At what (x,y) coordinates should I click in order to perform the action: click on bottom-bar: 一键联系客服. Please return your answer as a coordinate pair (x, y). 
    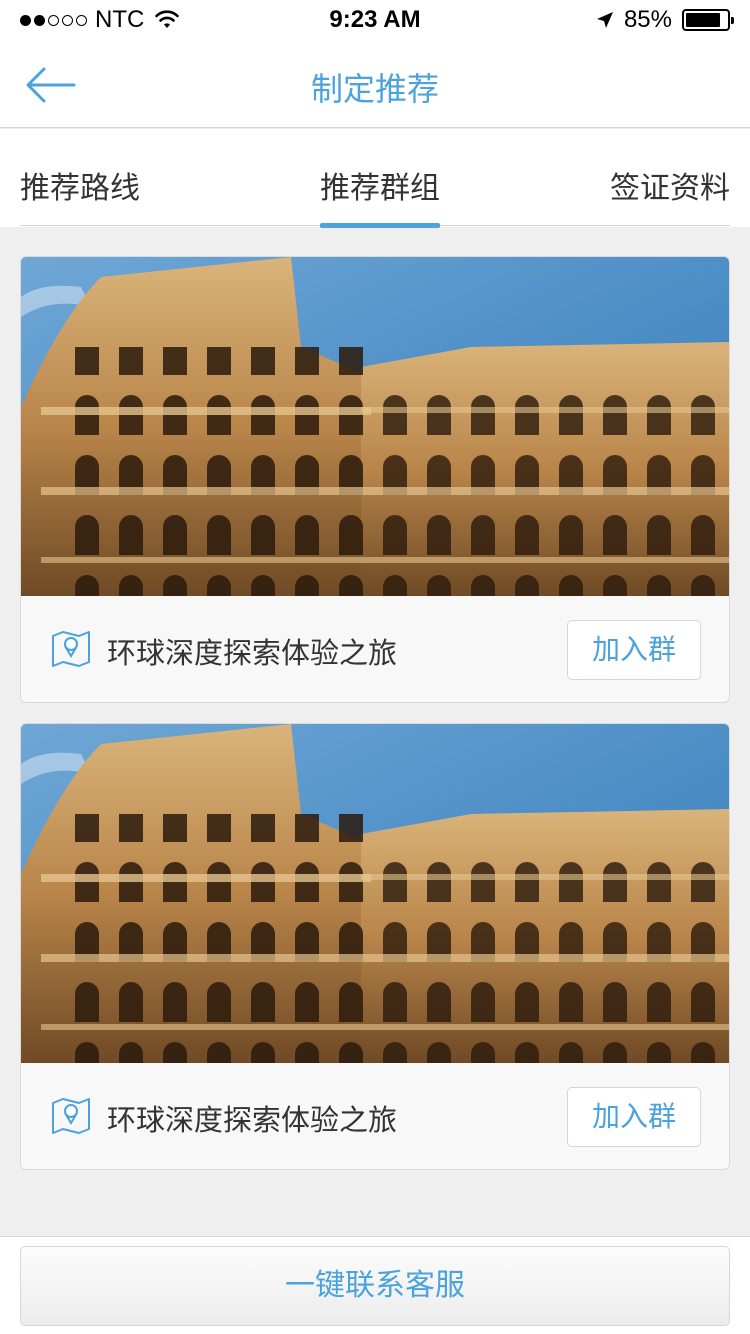
    Looking at the image, I should click on (375, 1285).